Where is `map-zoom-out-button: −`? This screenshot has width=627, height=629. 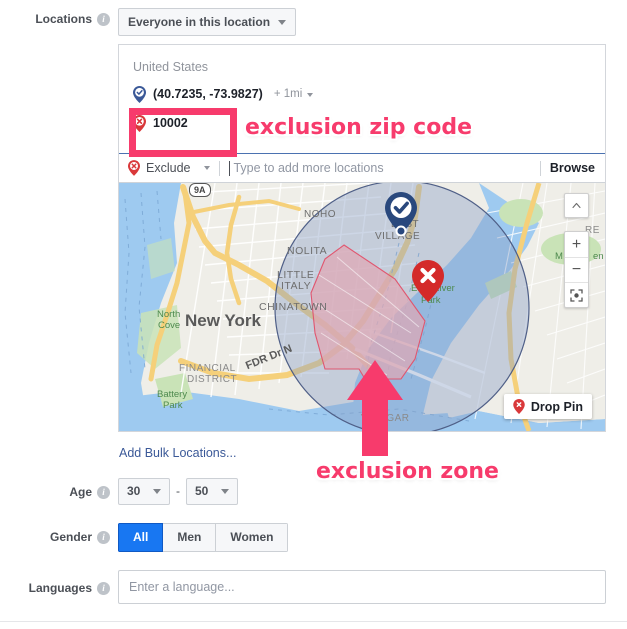 map-zoom-out-button: − is located at coordinates (576, 269).